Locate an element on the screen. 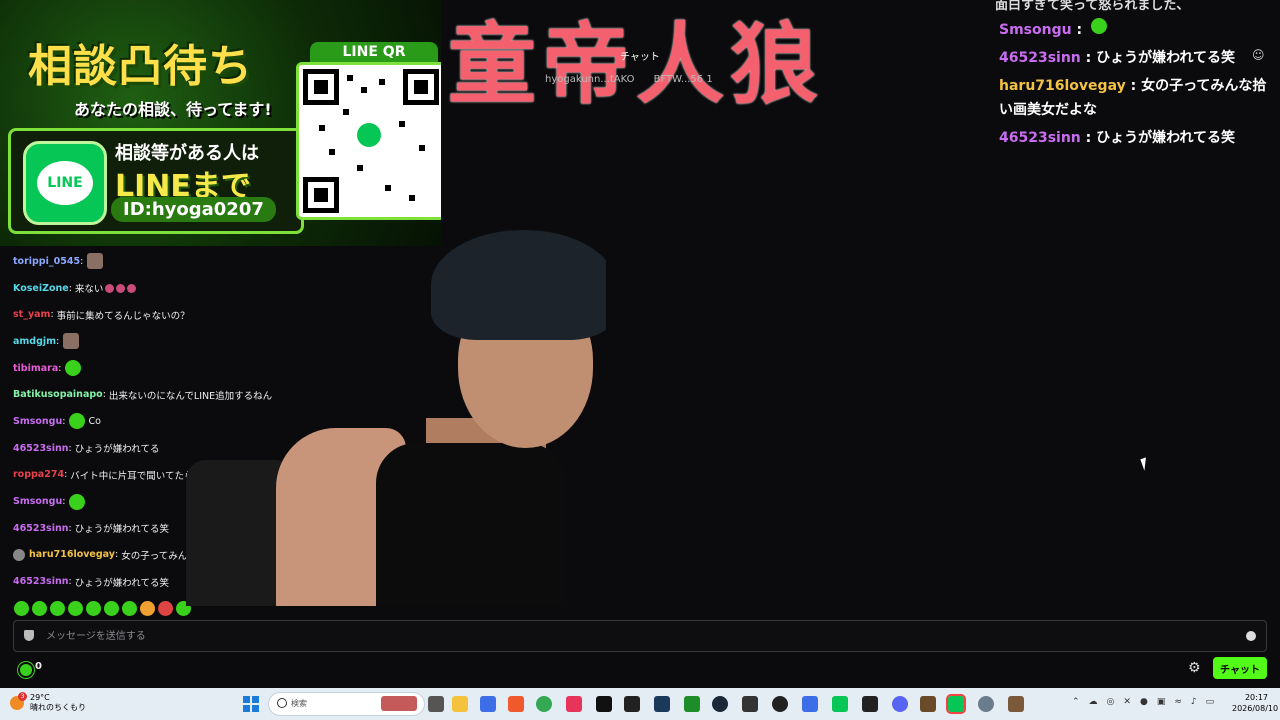 This screenshot has width=1280, height=720. line-app-icon is located at coordinates (840, 704).